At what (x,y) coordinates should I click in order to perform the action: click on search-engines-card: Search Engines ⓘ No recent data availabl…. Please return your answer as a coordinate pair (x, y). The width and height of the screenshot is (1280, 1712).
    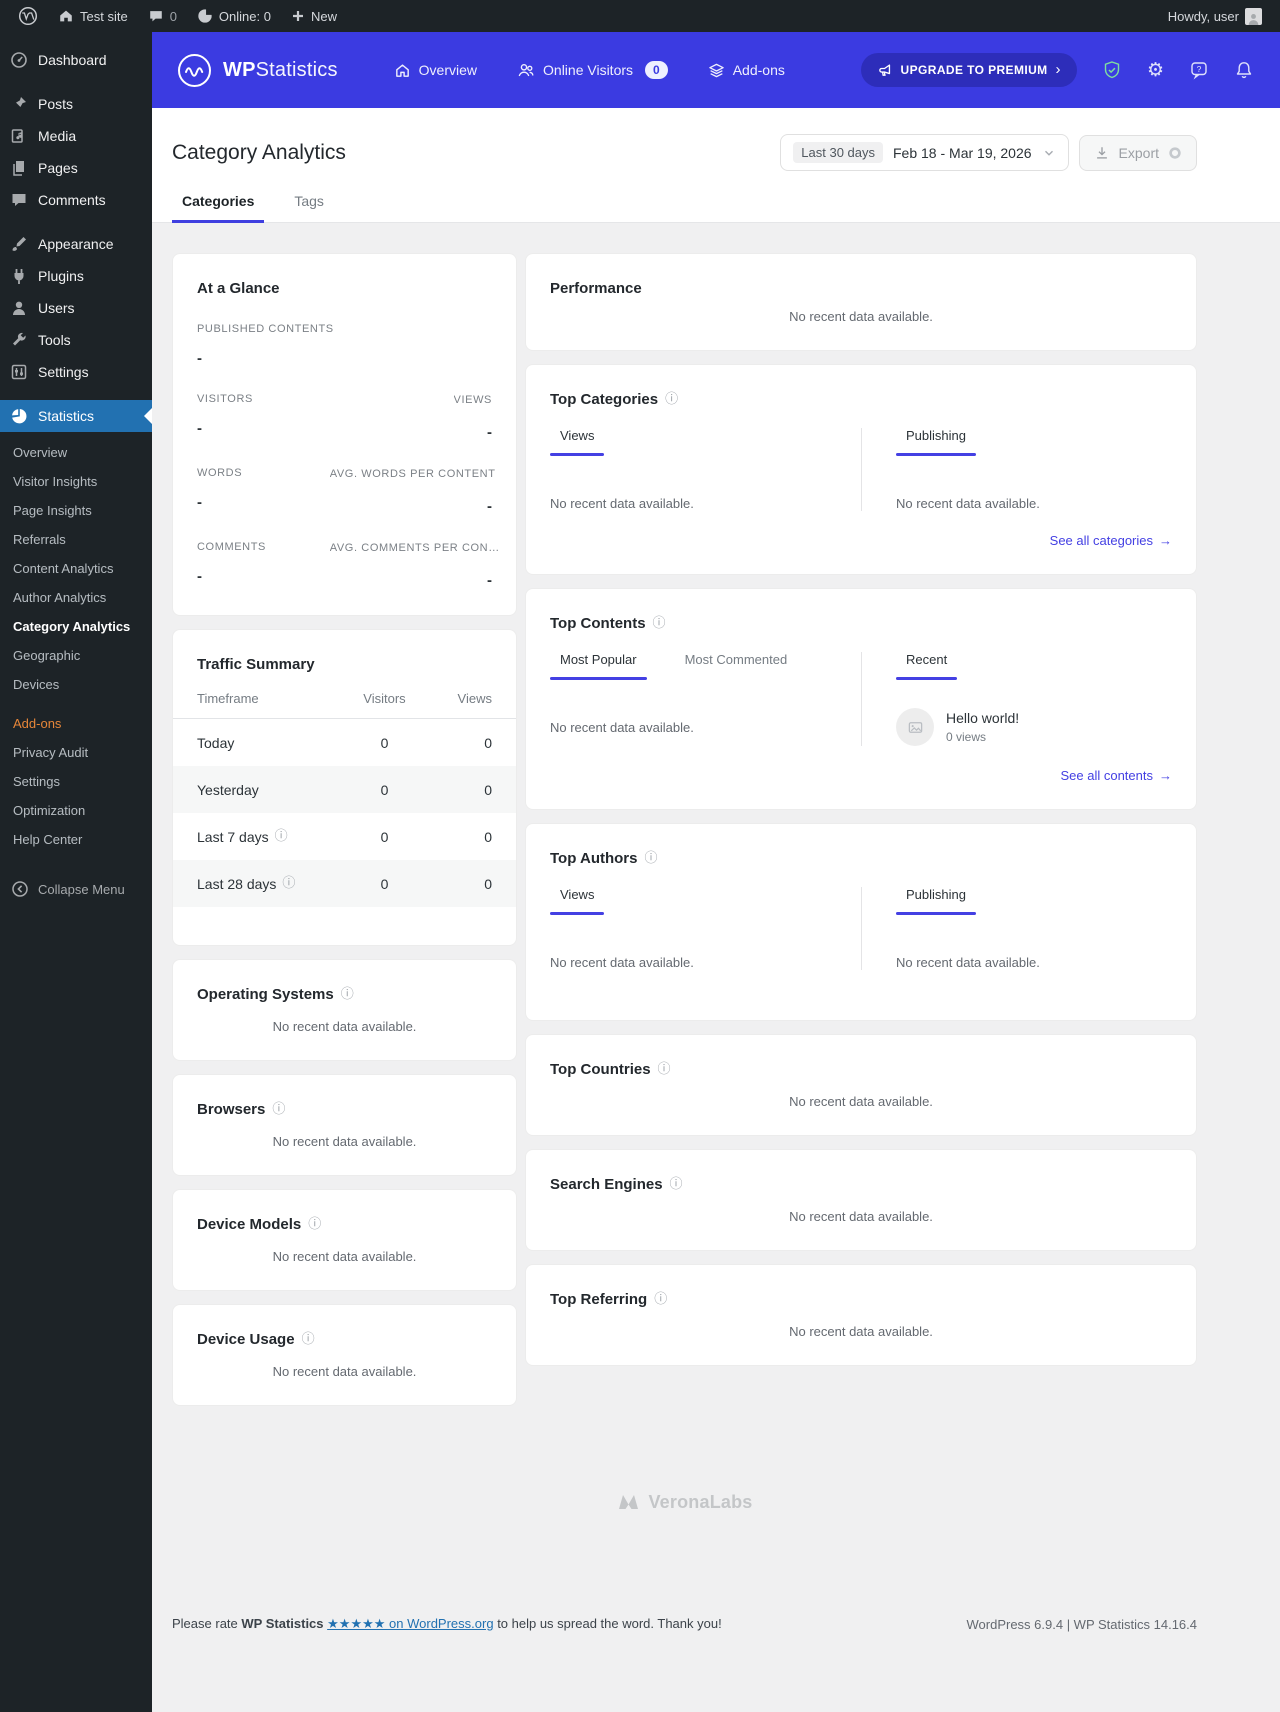
    Looking at the image, I should click on (861, 1200).